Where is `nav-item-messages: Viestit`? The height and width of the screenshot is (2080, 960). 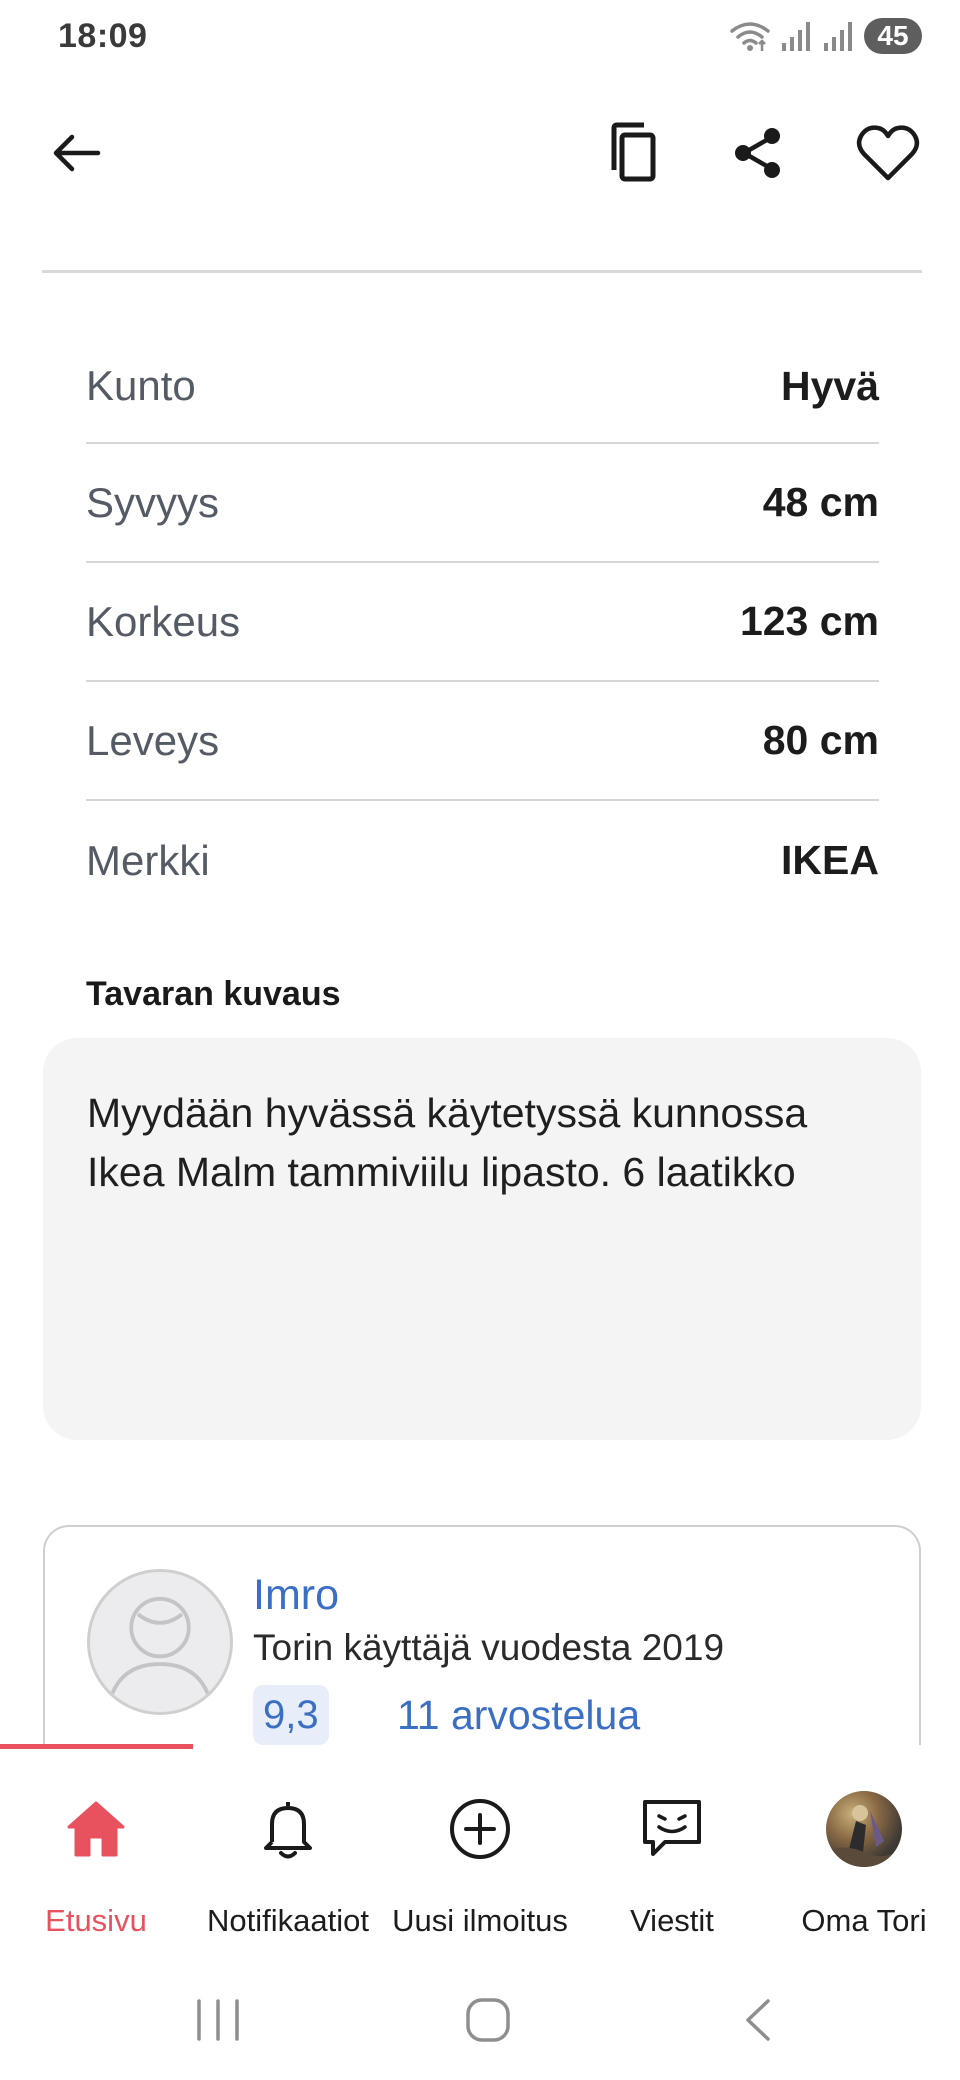
nav-item-messages: Viestit is located at coordinates (672, 1846).